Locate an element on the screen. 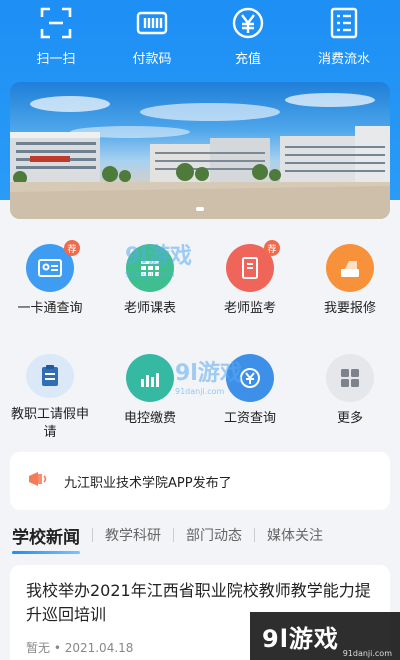 The width and height of the screenshot is (400, 660). payment-code-button: 付款码 is located at coordinates (152, 37).